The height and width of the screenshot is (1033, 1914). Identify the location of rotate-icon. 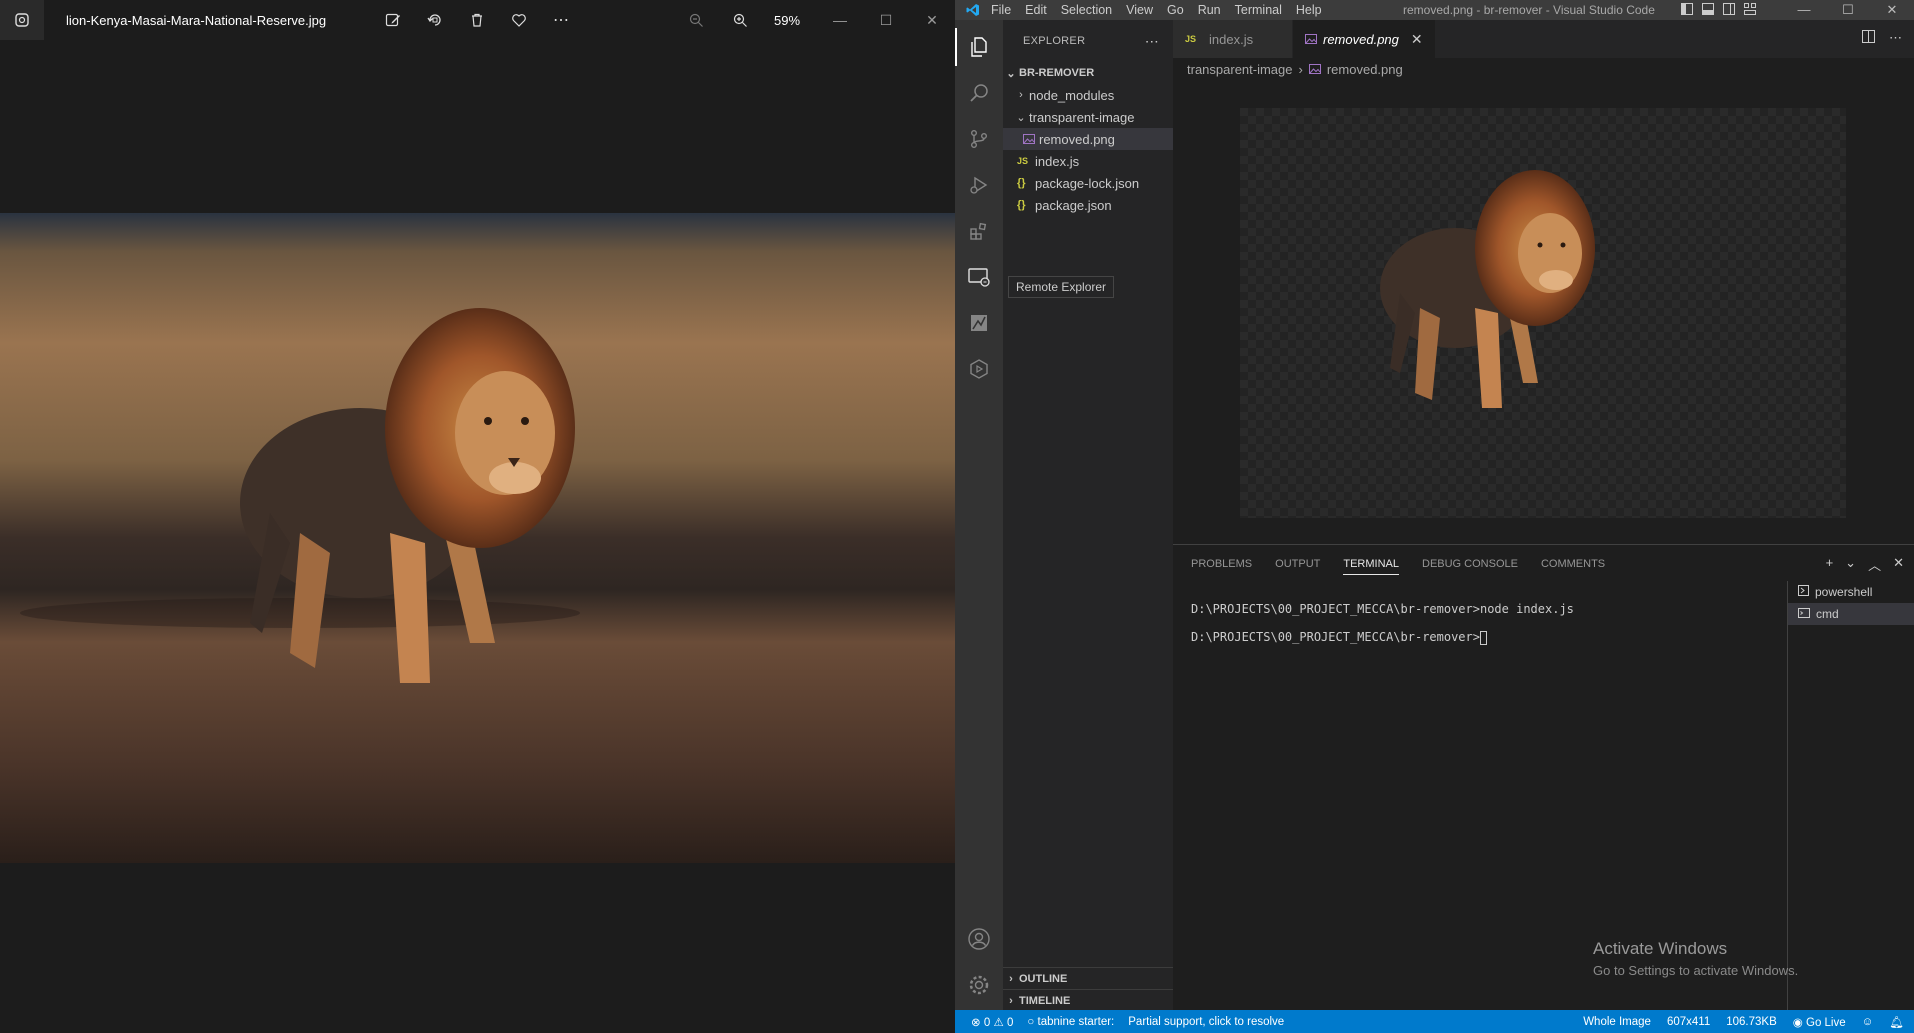
(435, 20).